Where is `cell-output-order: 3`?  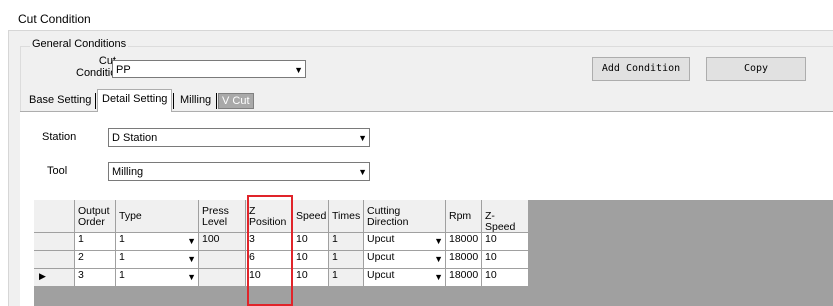
cell-output-order: 3 is located at coordinates (95, 278).